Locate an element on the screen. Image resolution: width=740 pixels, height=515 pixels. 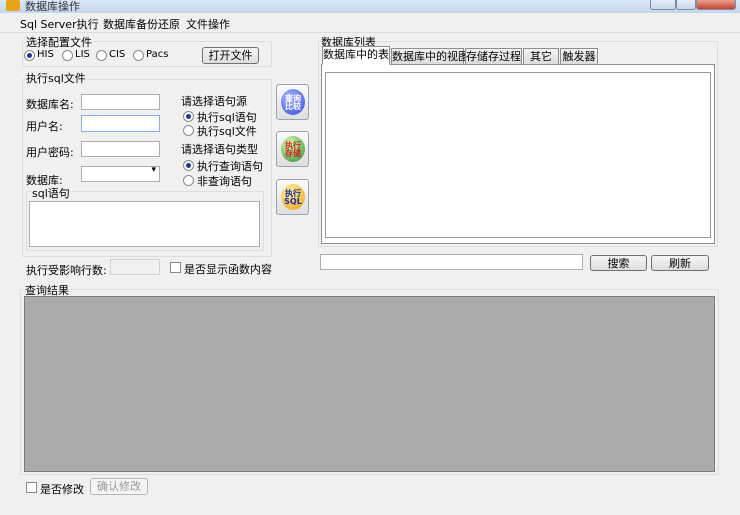
modify-label: 是否修改 is located at coordinates (62, 489).